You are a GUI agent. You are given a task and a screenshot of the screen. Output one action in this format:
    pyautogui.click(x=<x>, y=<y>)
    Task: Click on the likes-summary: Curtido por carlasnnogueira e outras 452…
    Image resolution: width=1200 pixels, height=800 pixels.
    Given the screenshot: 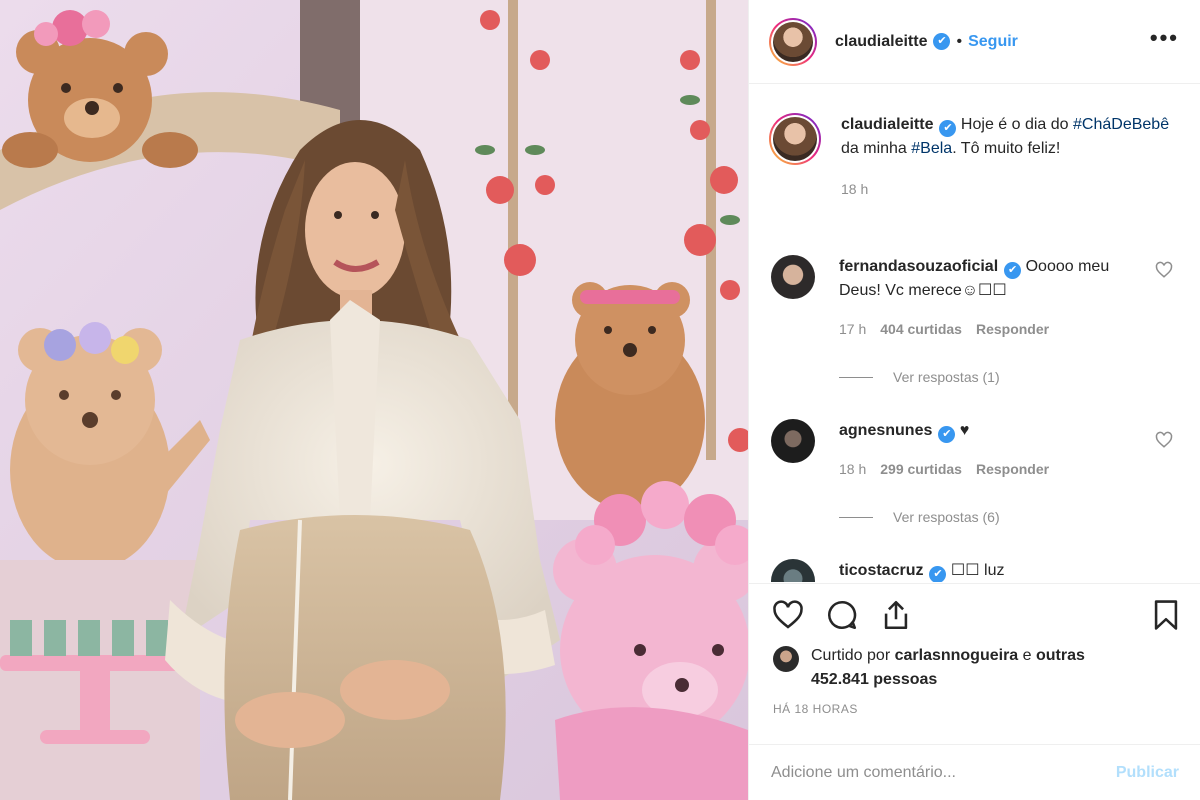 What is the action you would take?
    pyautogui.click(x=942, y=668)
    